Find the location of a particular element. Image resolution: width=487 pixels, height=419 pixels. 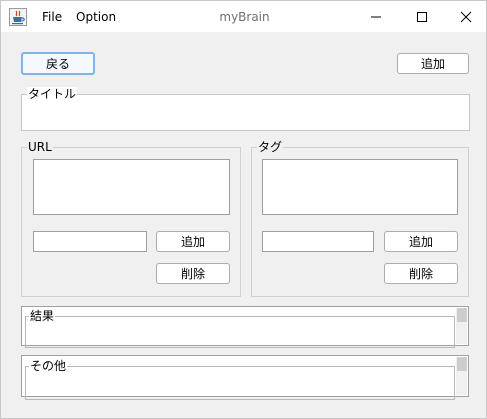

result-content: 結果 is located at coordinates (239, 328).